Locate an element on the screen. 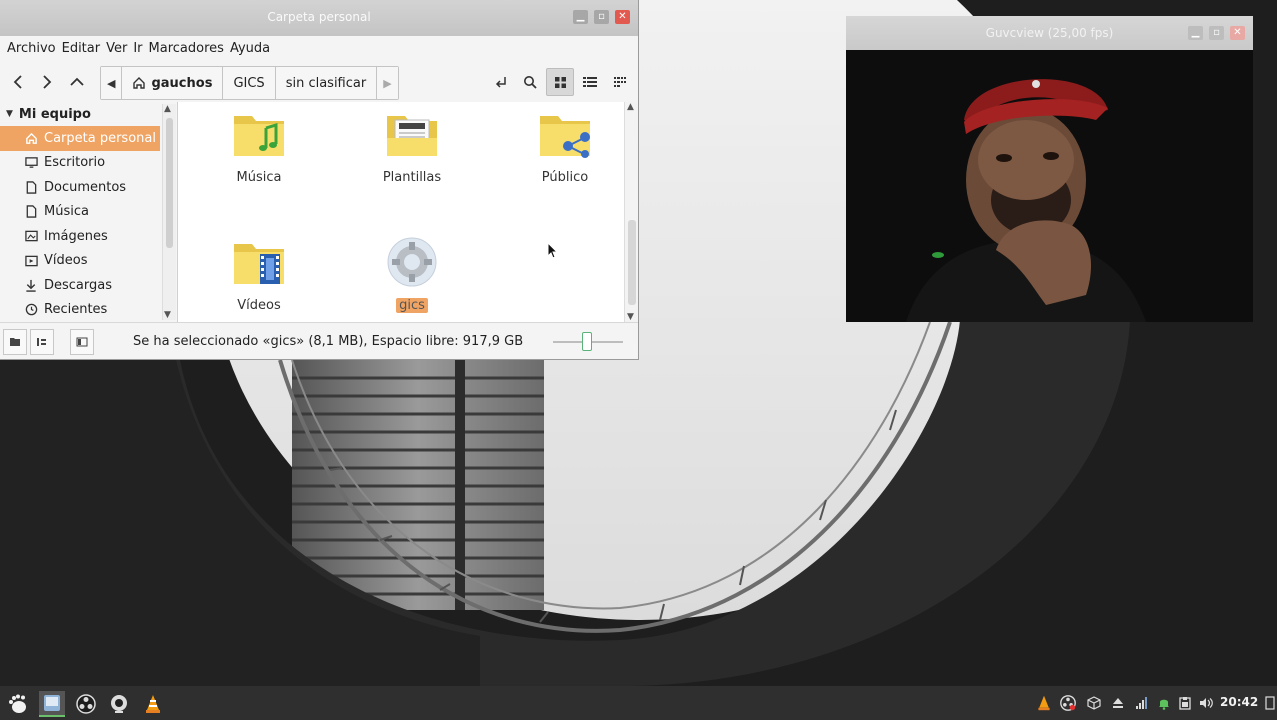  breadcrumb-gauchos: gauchos is located at coordinates (173, 83).